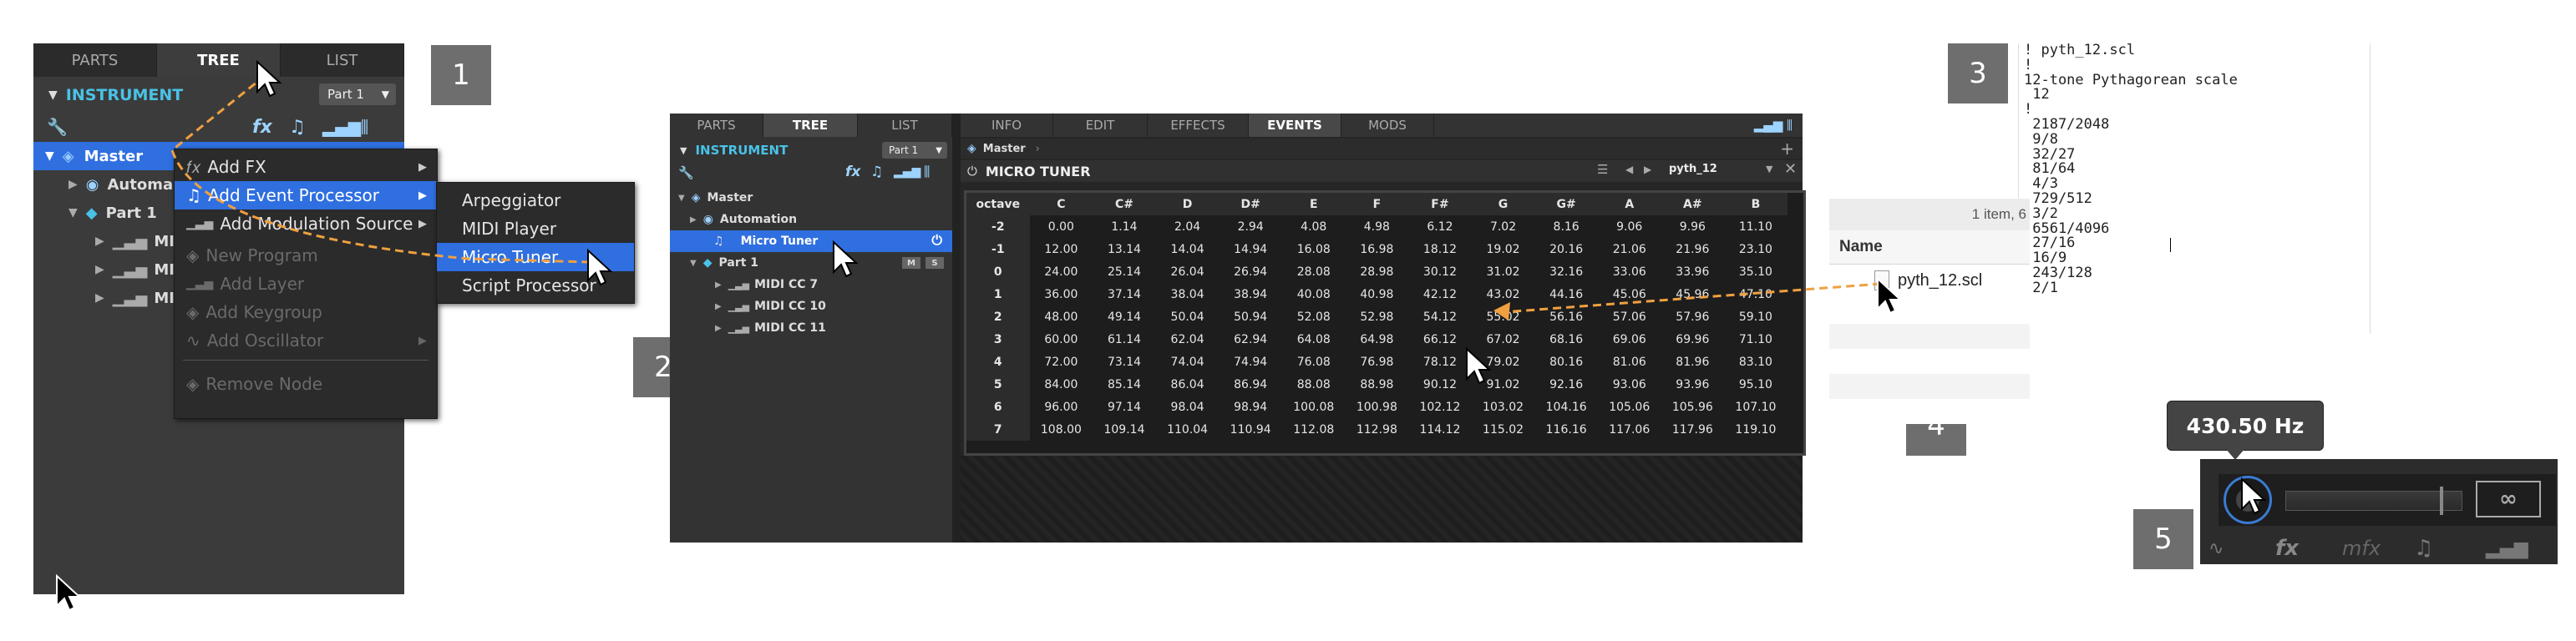 Image resolution: width=2576 pixels, height=641 pixels. I want to click on drag-arrowhead, so click(1501, 311).